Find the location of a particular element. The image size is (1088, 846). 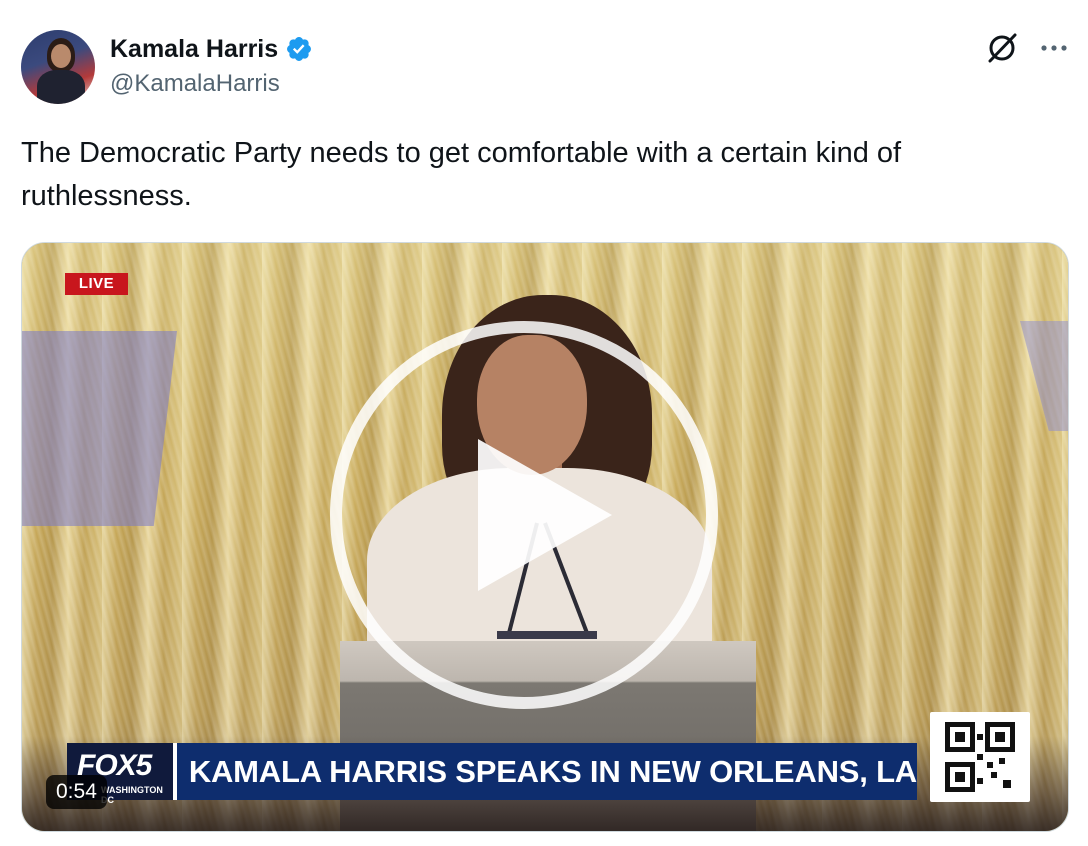

more-icon is located at coordinates (1054, 48).